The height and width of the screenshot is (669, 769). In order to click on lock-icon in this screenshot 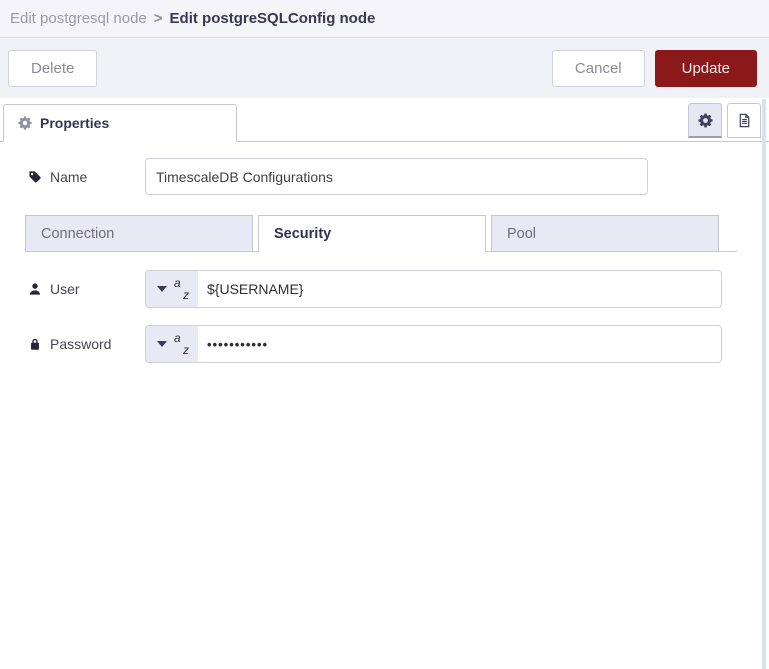, I will do `click(35, 344)`.